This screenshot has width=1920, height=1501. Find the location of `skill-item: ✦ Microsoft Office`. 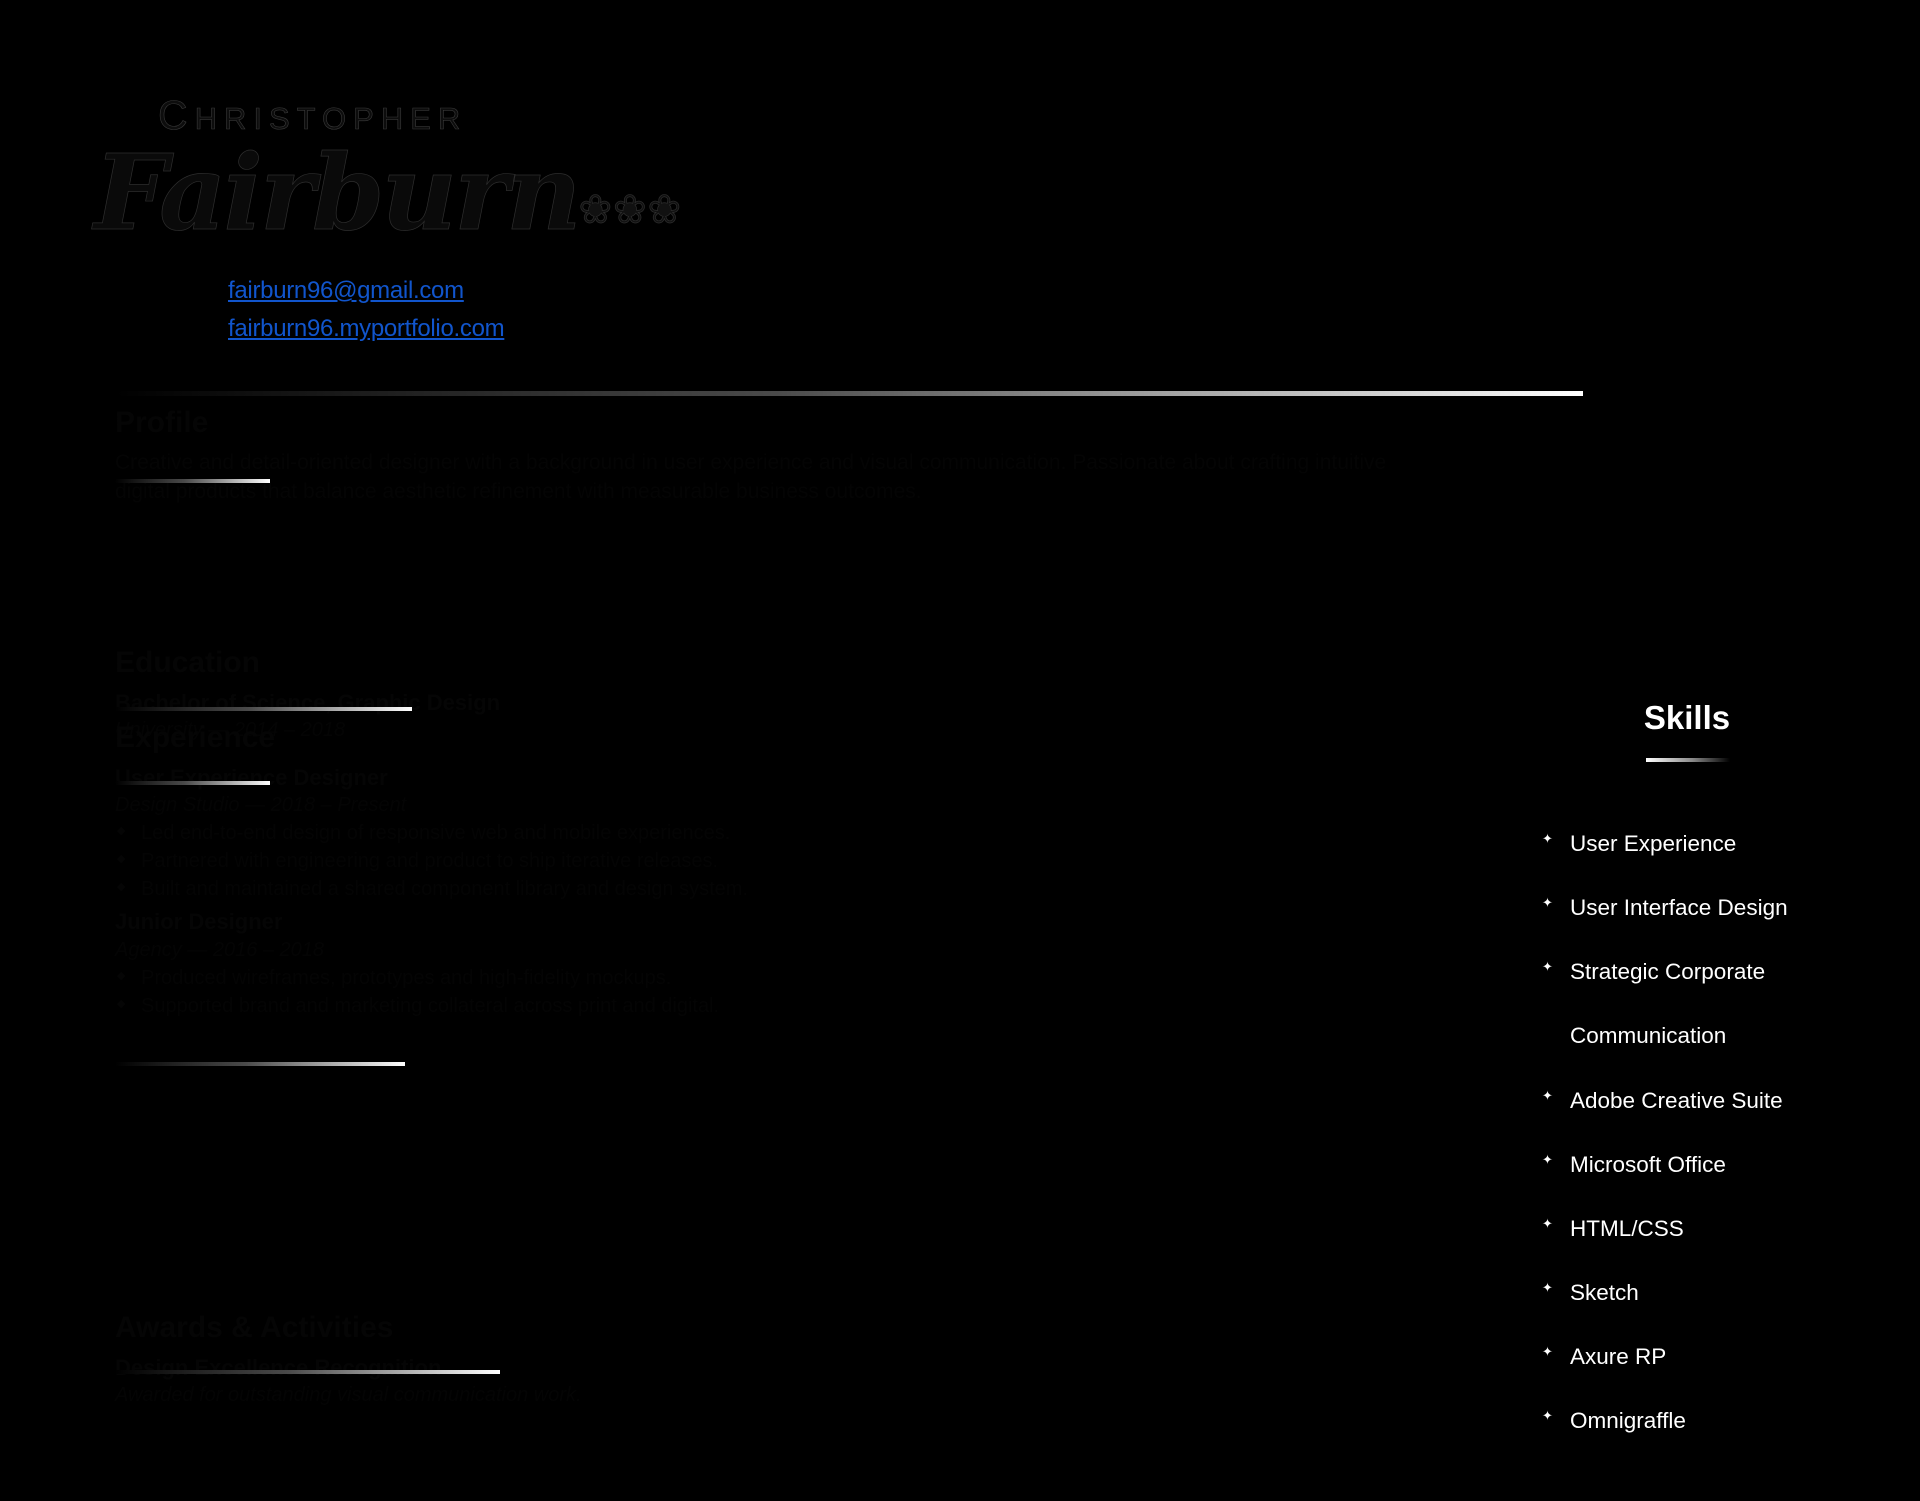

skill-item: ✦ Microsoft Office is located at coordinates (1710, 1165).